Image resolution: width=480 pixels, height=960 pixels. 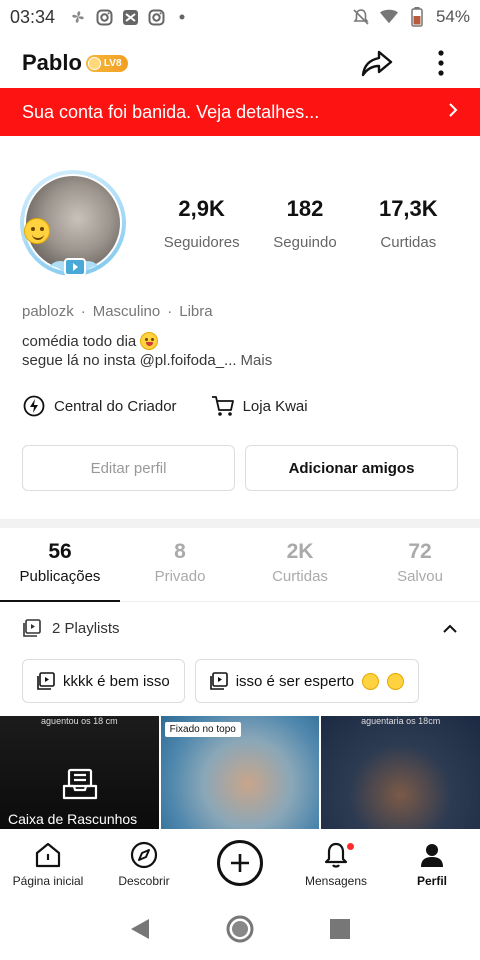 What do you see at coordinates (80, 784) in the screenshot?
I see `drafts-box-icon` at bounding box center [80, 784].